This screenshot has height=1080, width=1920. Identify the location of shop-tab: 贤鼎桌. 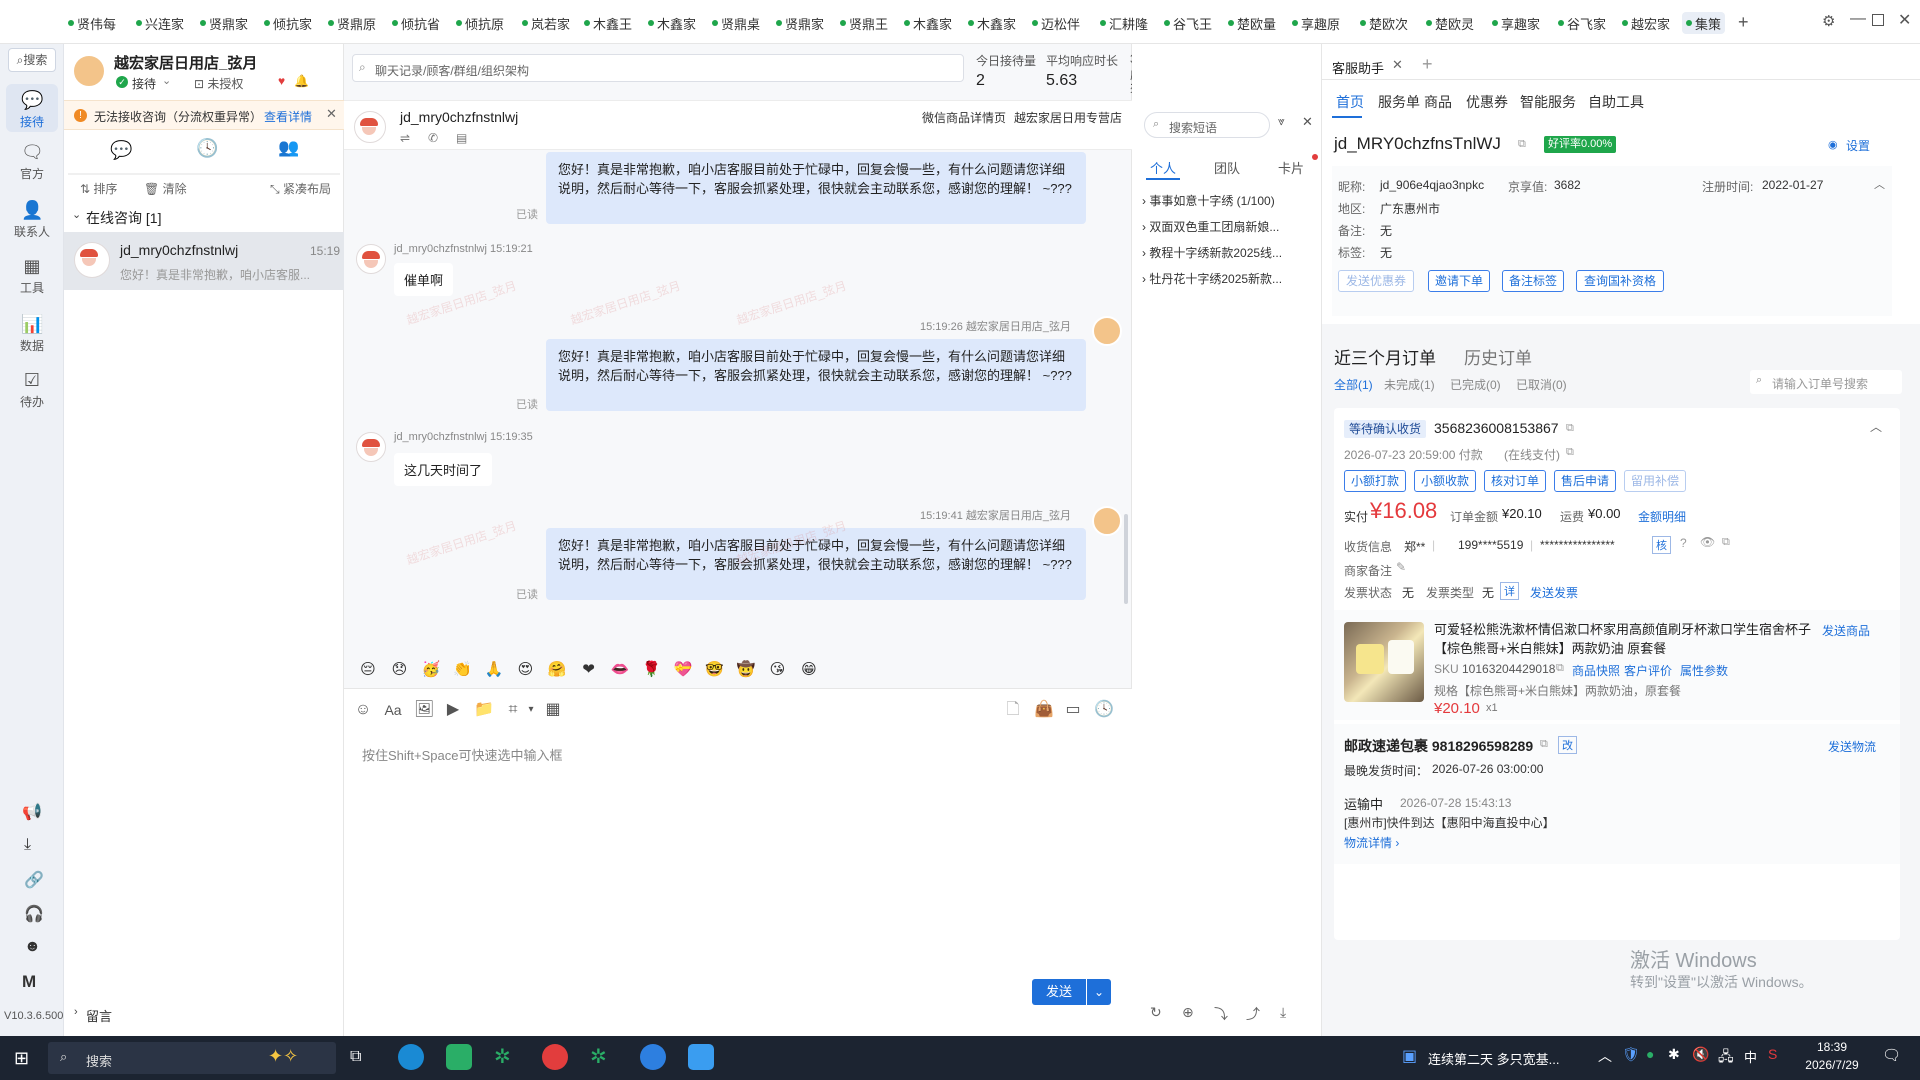
(736, 23).